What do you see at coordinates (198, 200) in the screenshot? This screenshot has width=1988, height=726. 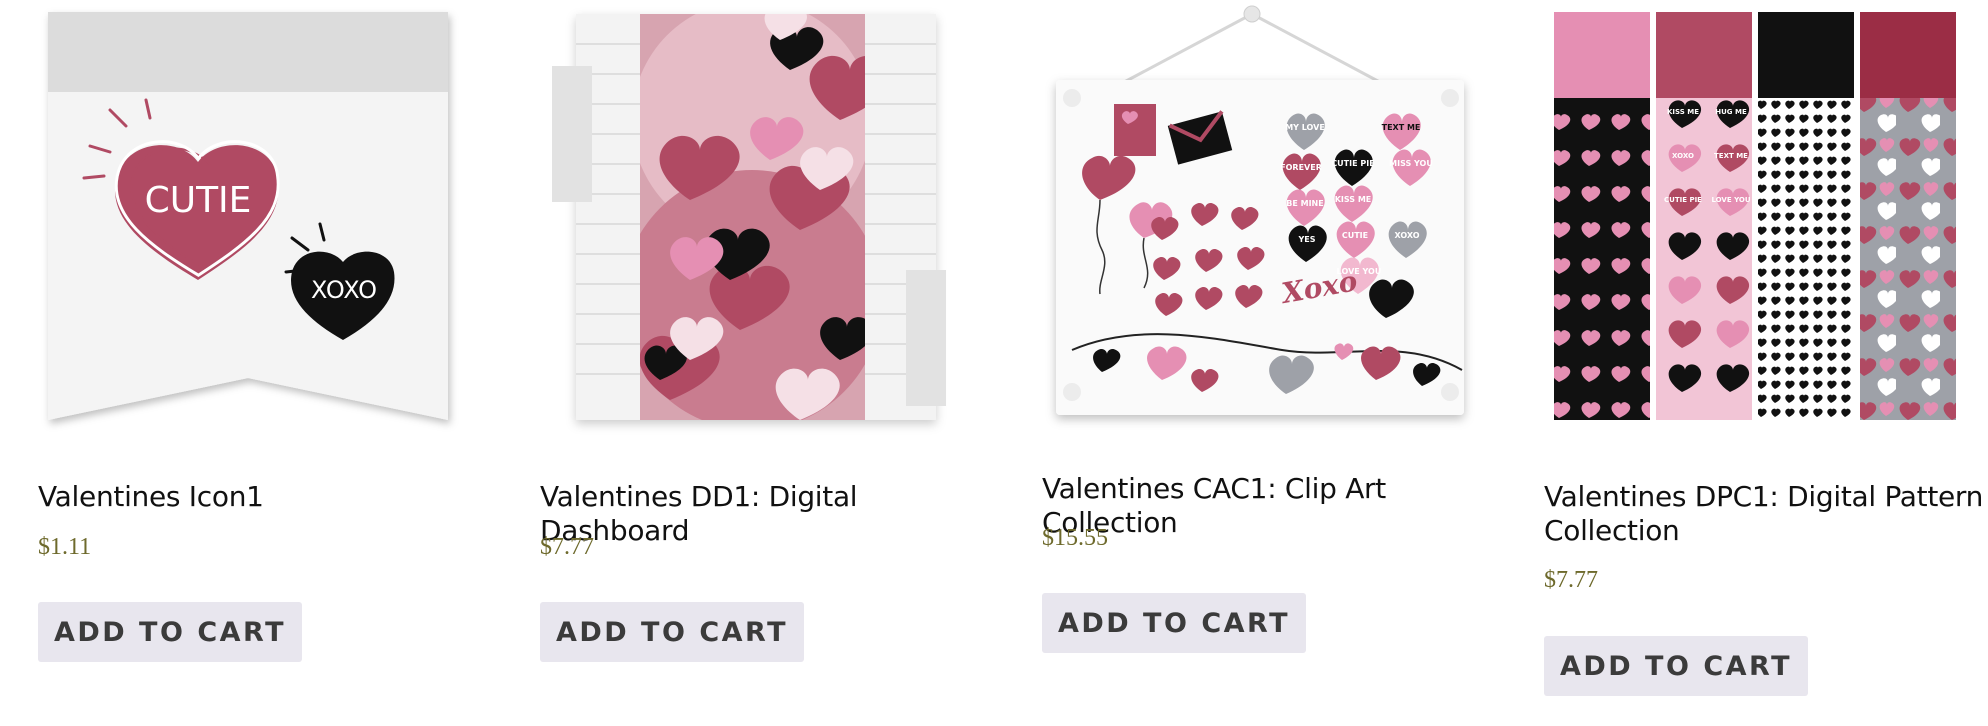 I see `heart-label-cutie: CUTIE` at bounding box center [198, 200].